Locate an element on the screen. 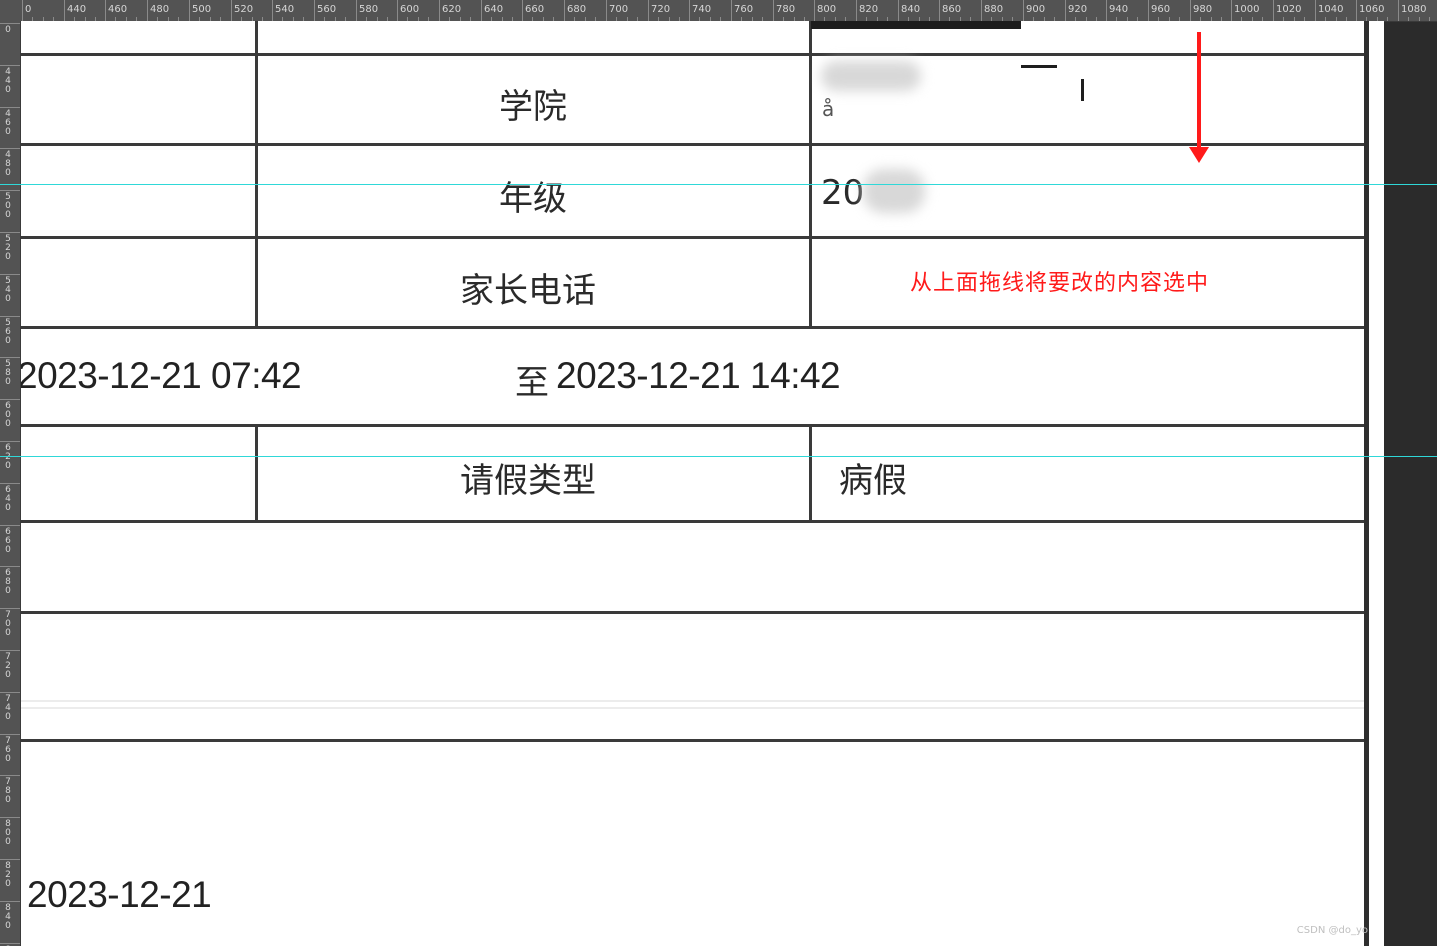  ruler-label: 580 is located at coordinates (8, 373).